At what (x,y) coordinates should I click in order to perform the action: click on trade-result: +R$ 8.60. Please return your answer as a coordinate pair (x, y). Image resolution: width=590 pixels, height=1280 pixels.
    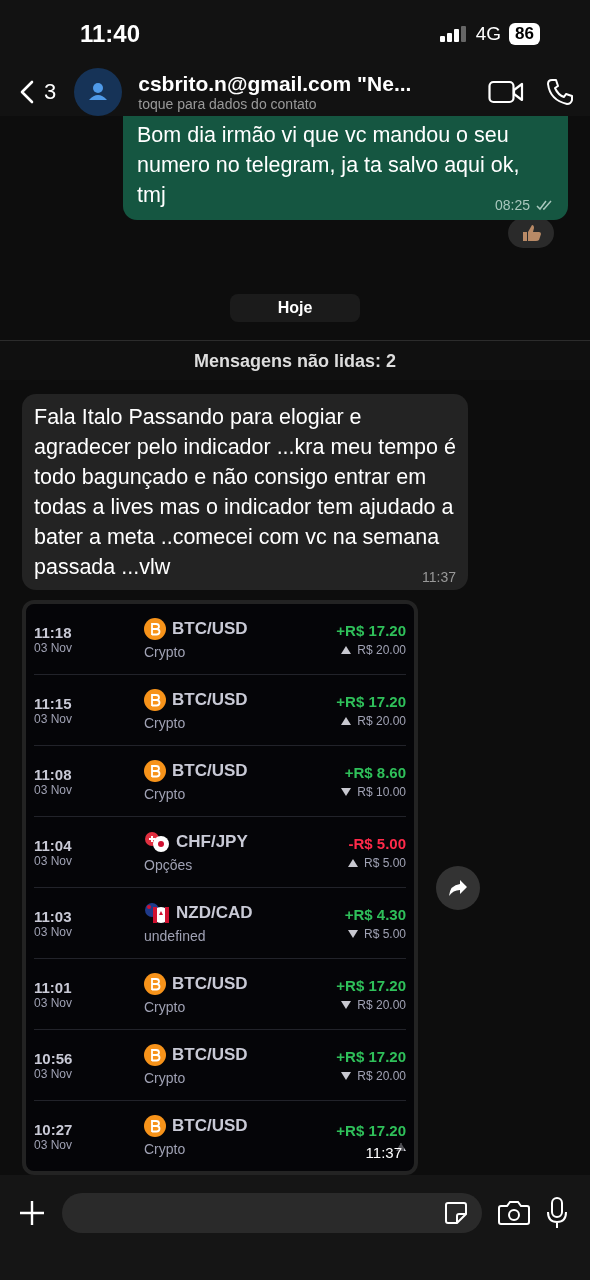
    Looking at the image, I should click on (375, 772).